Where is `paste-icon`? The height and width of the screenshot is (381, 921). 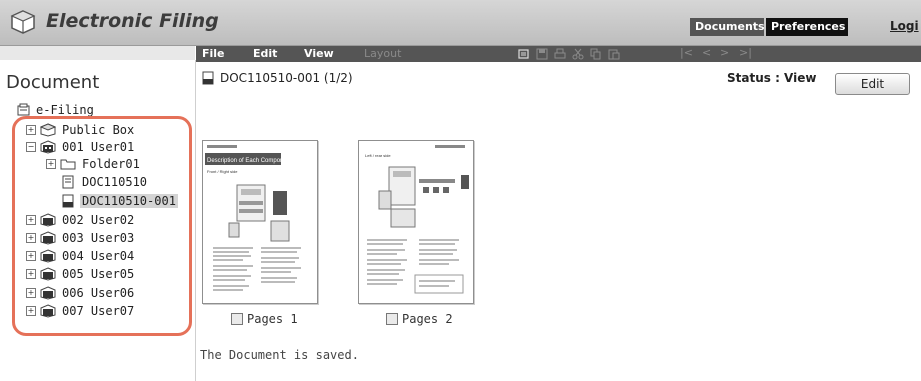 paste-icon is located at coordinates (614, 54).